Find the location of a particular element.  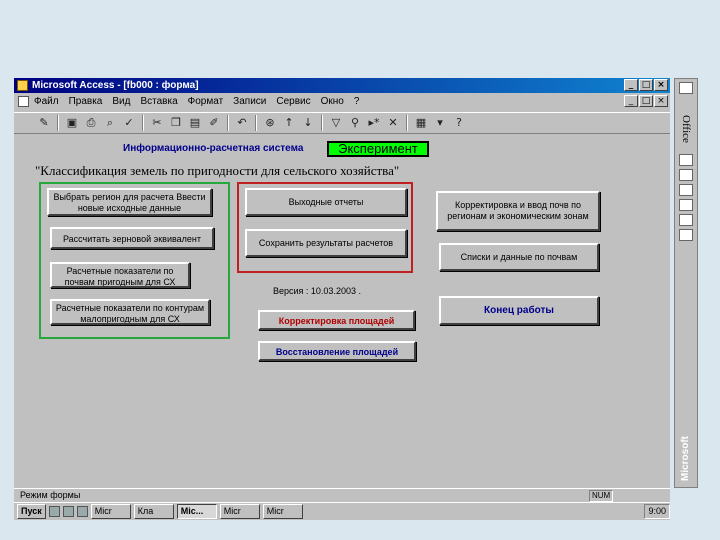

database-window-icon: ▦ is located at coordinates (421, 123).